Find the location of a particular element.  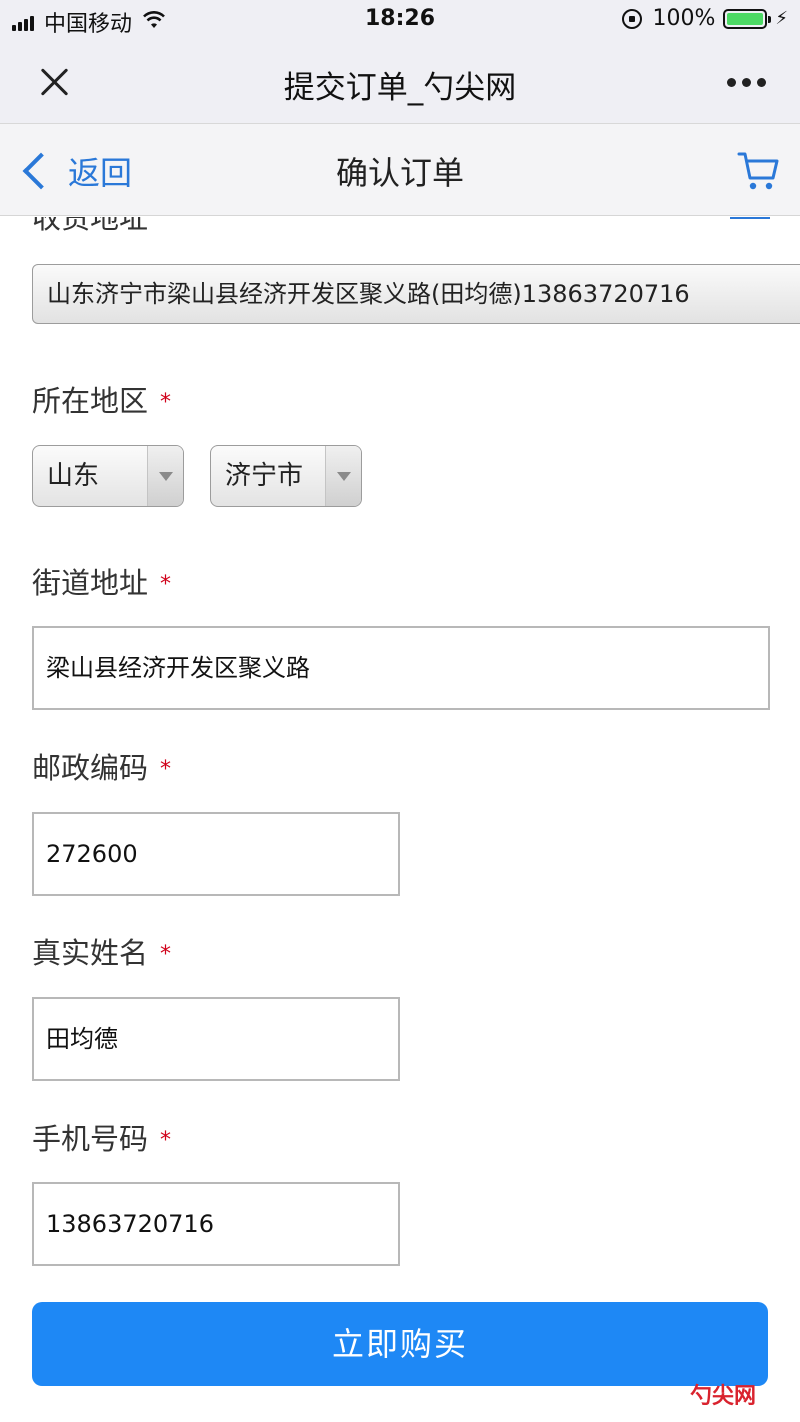

site-watermark: 勺尖网 is located at coordinates (722, 1396).